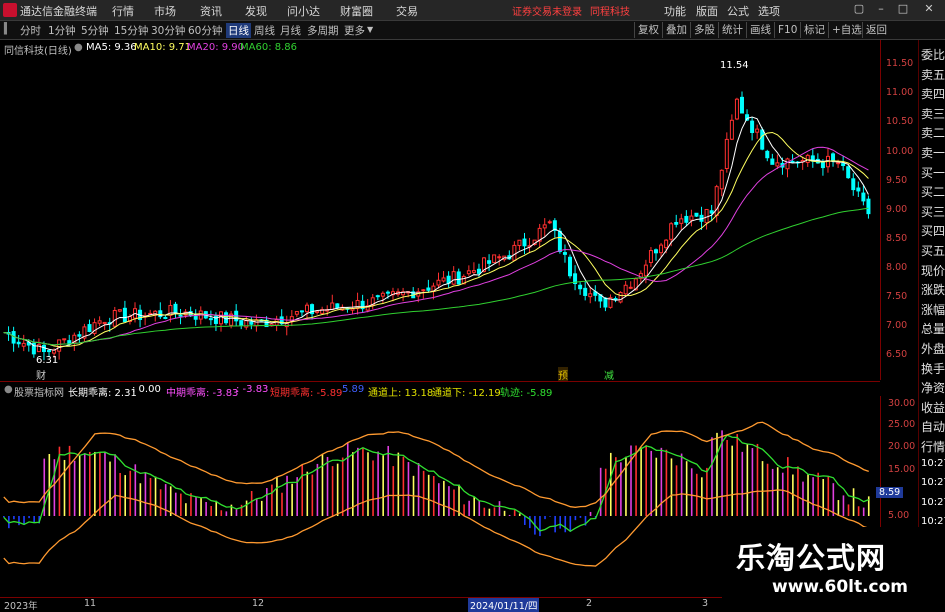 The image size is (945, 612). I want to click on menu-zixun: 资讯, so click(211, 11).